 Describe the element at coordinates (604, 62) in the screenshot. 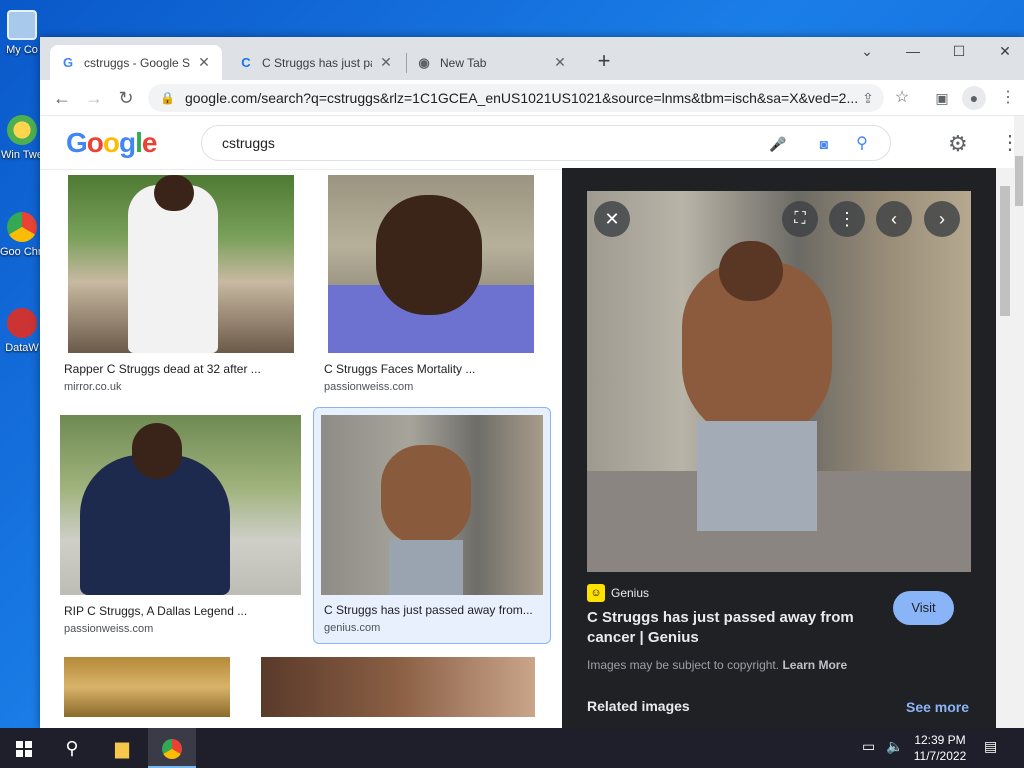

I see `new-tab-button: +` at that location.